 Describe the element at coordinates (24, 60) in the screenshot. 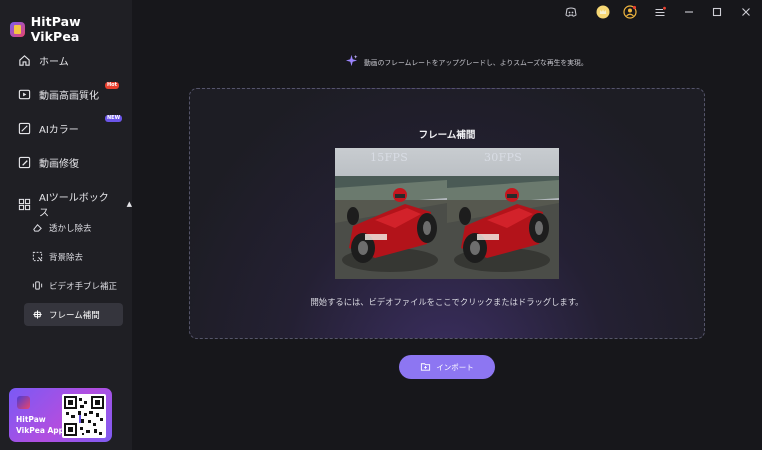

I see `home-icon` at that location.